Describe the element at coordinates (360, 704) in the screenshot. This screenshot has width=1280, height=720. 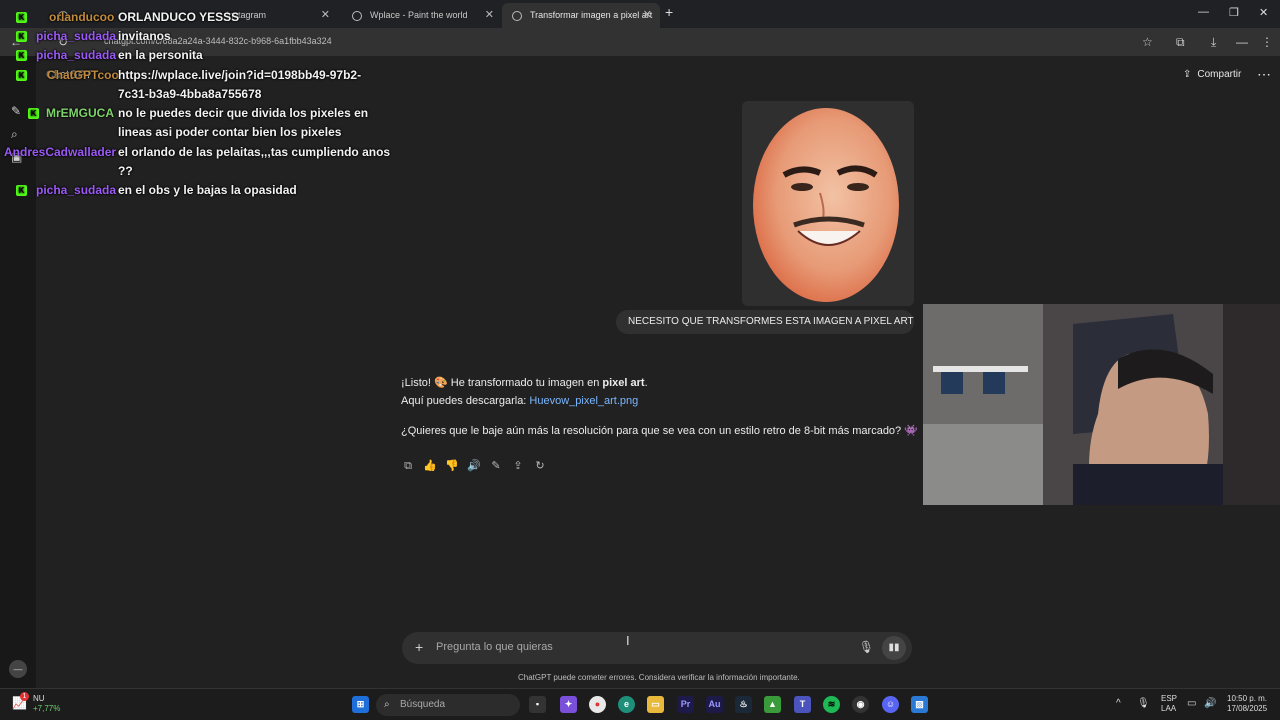
I see `windows-start-icon: ⊞` at that location.